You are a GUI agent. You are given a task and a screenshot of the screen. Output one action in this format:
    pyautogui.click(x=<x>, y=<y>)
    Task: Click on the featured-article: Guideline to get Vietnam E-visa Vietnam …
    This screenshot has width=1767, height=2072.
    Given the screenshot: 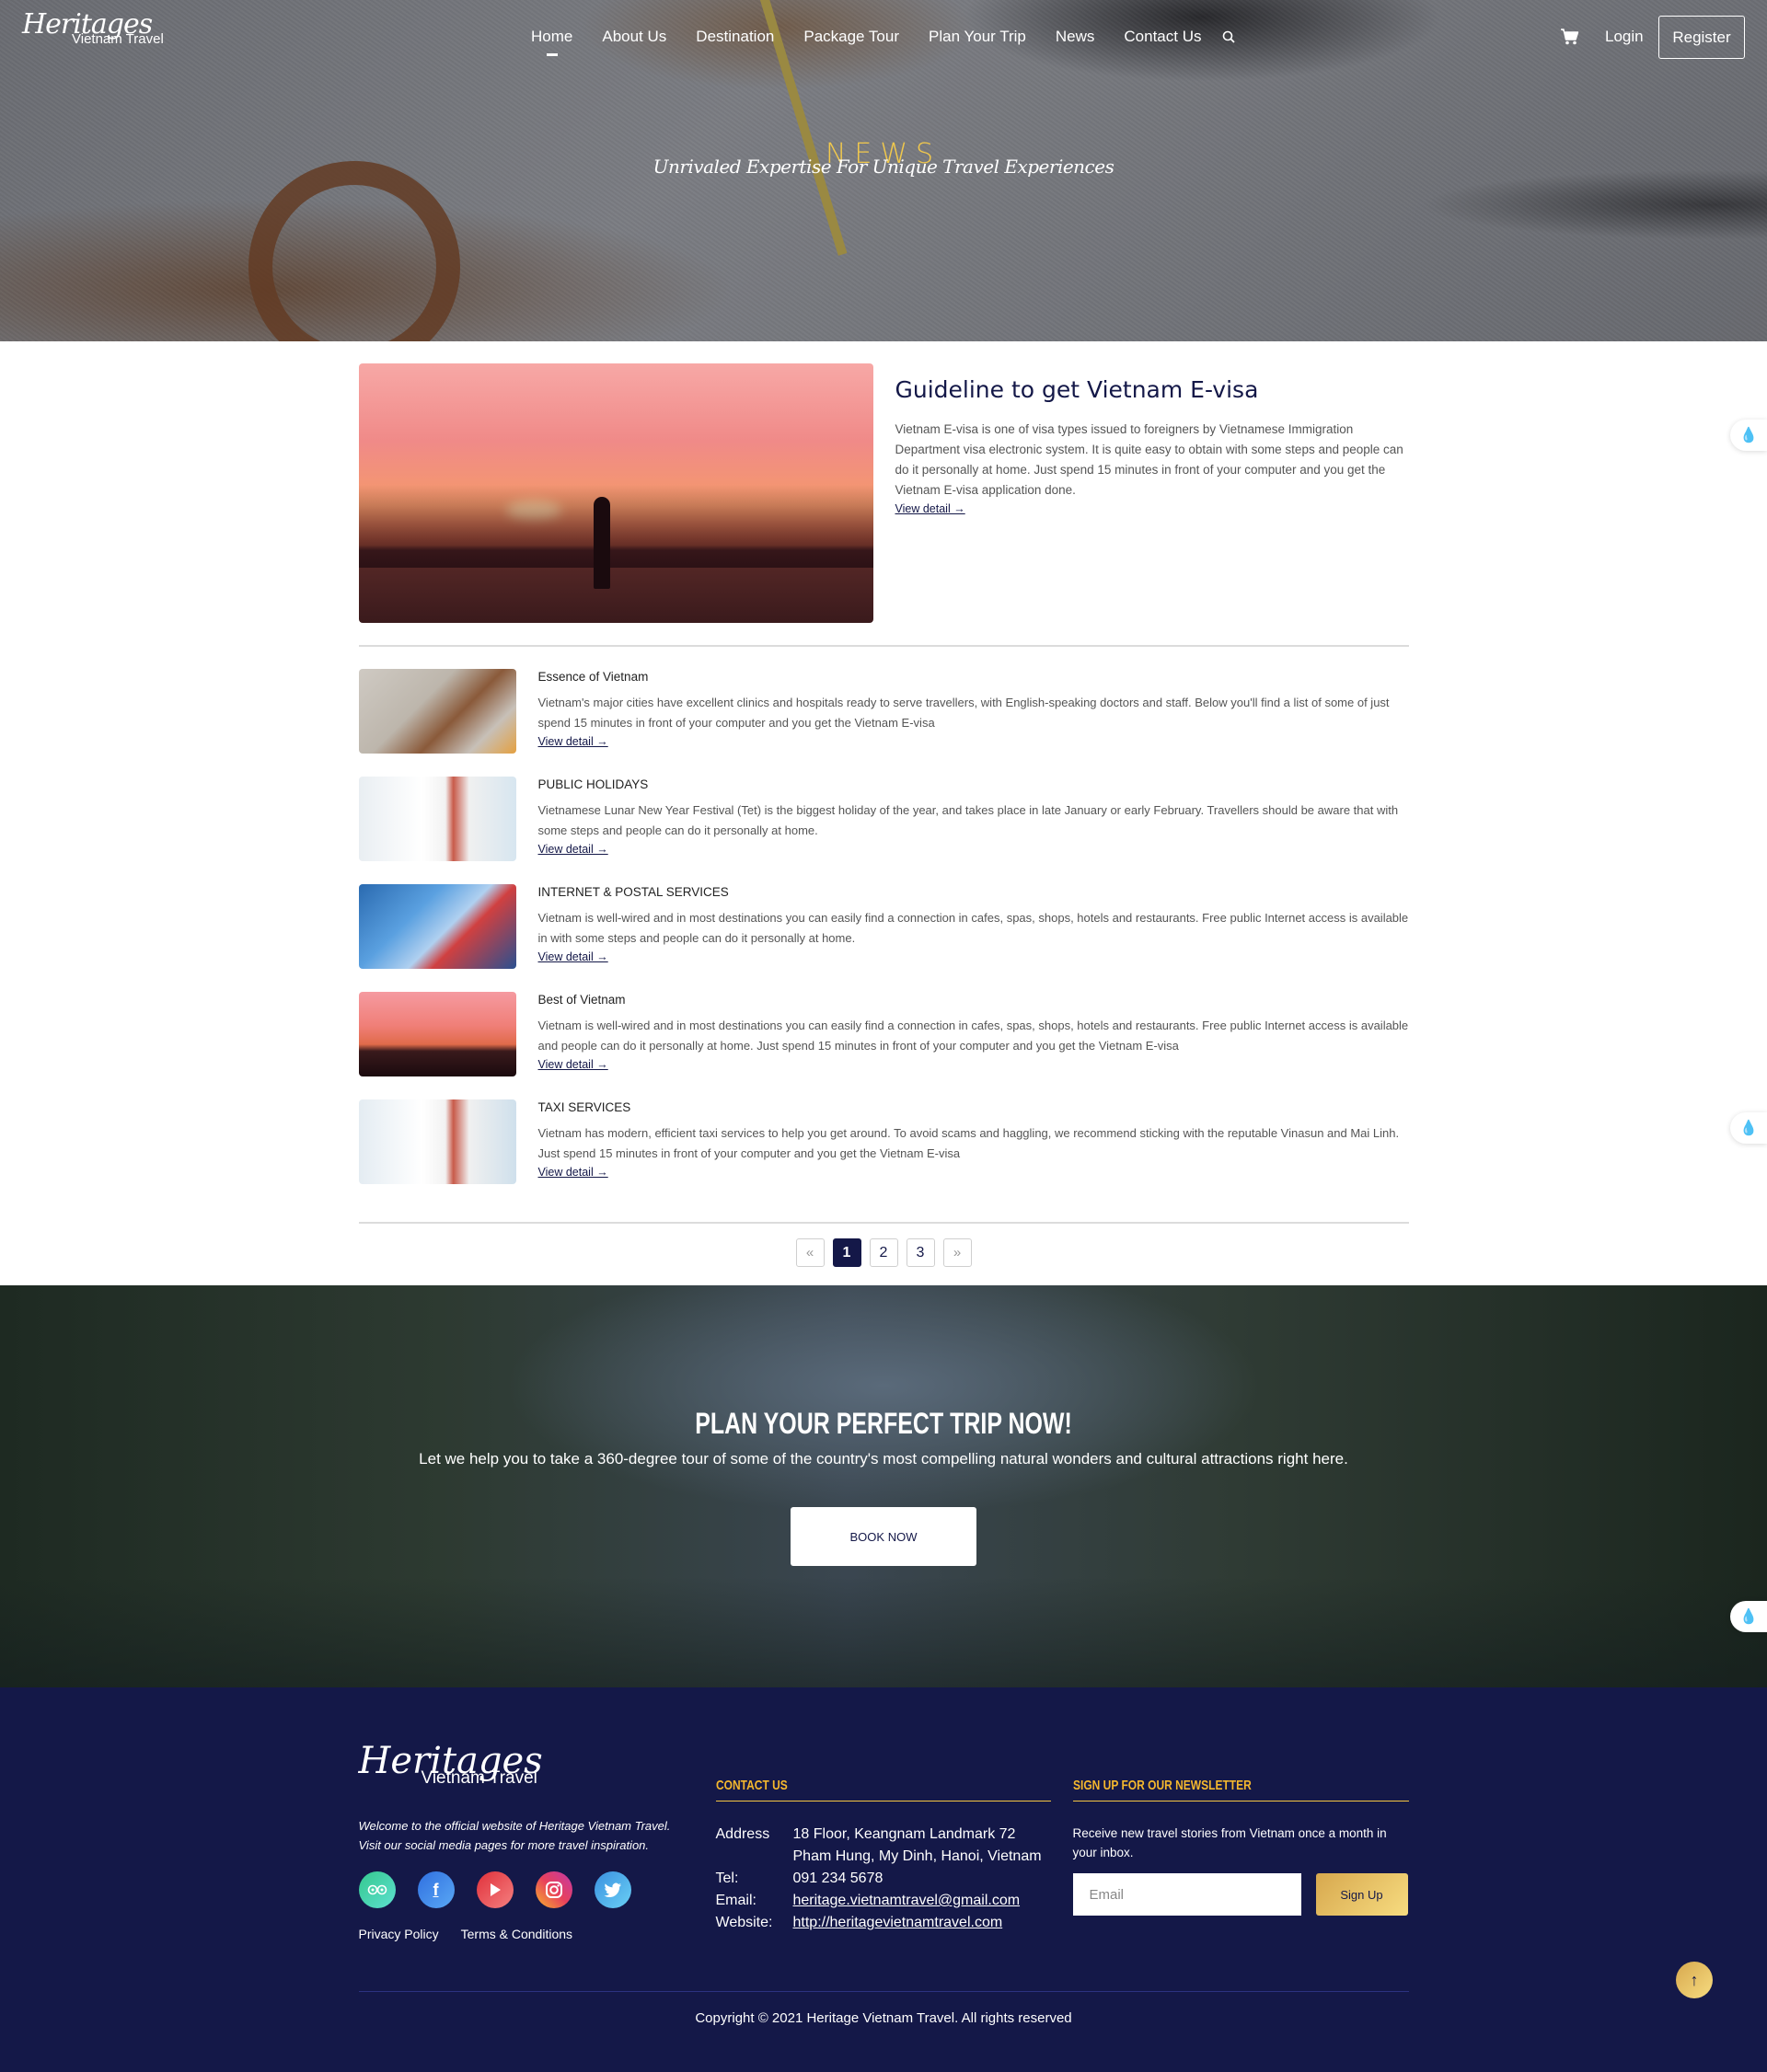 What is the action you would take?
    pyautogui.click(x=883, y=505)
    